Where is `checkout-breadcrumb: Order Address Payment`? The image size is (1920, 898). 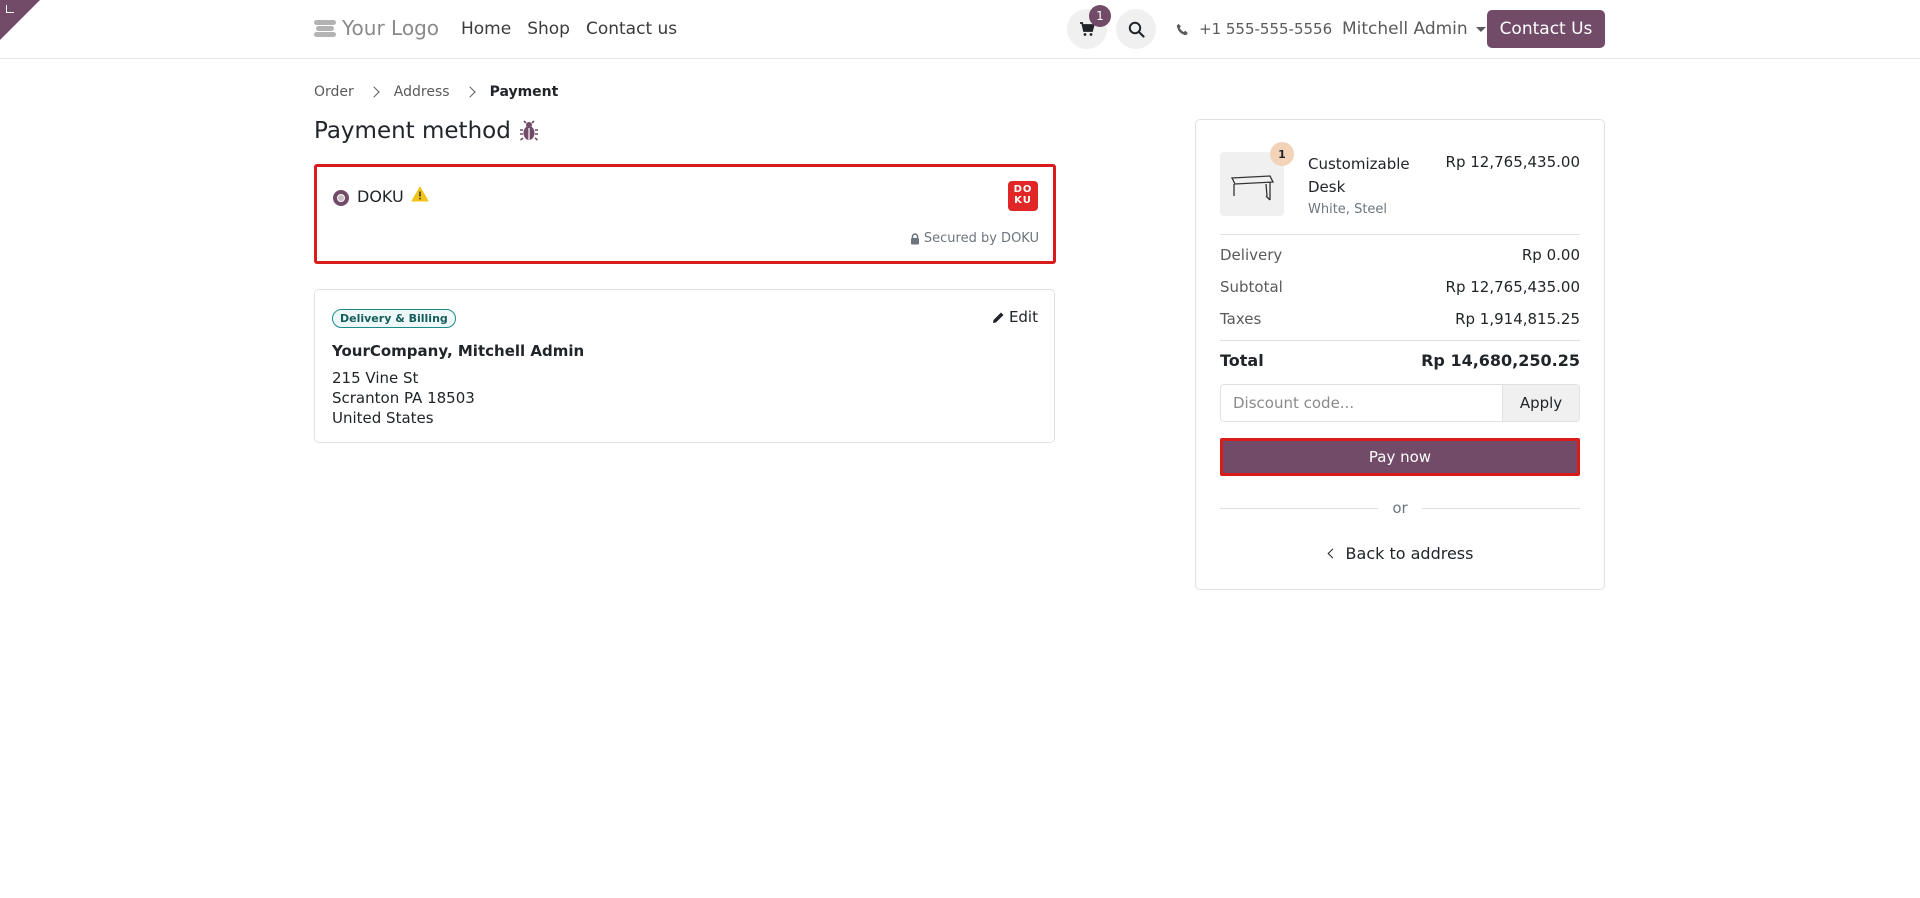
checkout-breadcrumb: Order Address Payment is located at coordinates (436, 92).